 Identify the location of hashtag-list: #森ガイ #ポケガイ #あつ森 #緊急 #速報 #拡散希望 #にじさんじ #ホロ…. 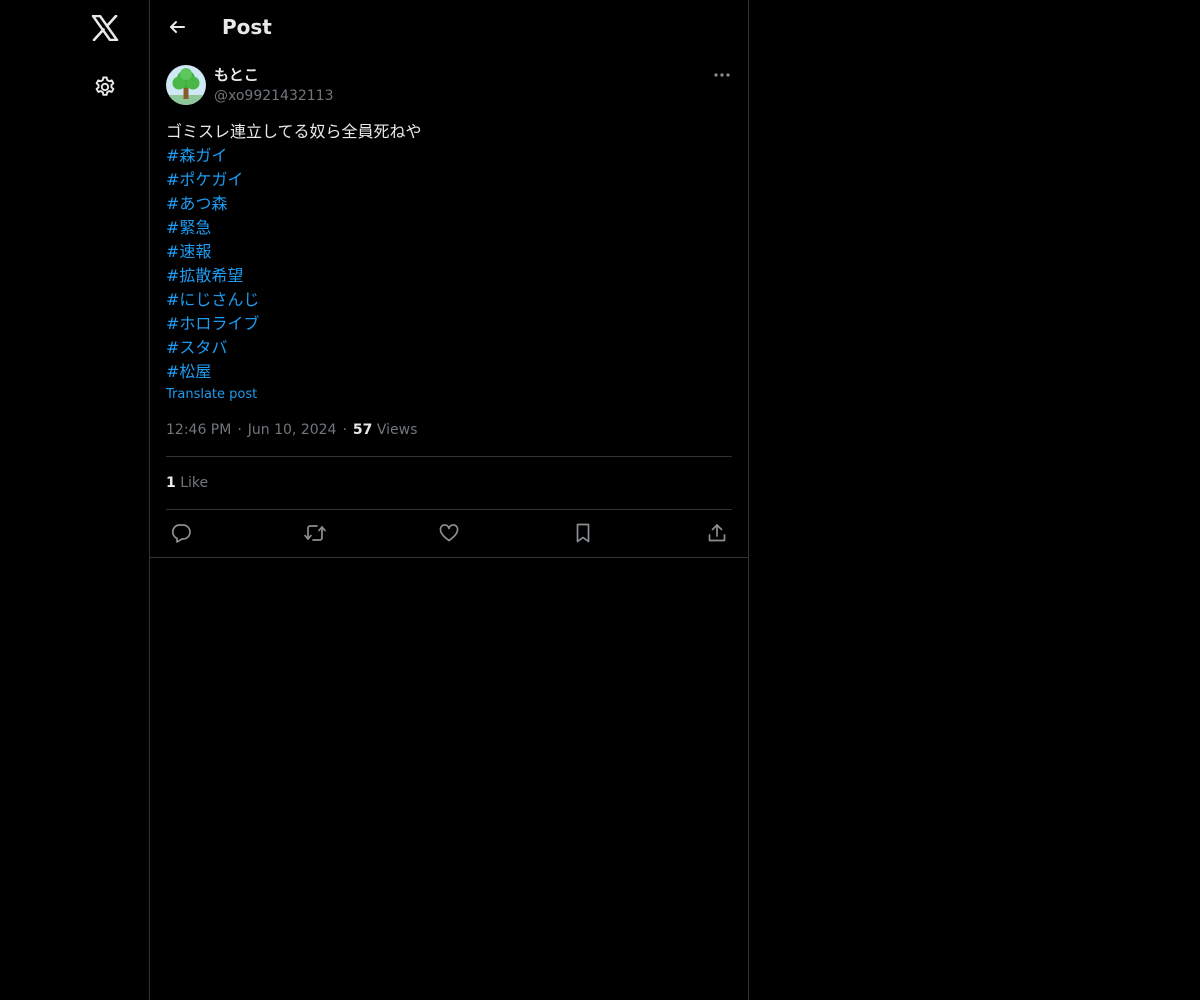
(449, 264).